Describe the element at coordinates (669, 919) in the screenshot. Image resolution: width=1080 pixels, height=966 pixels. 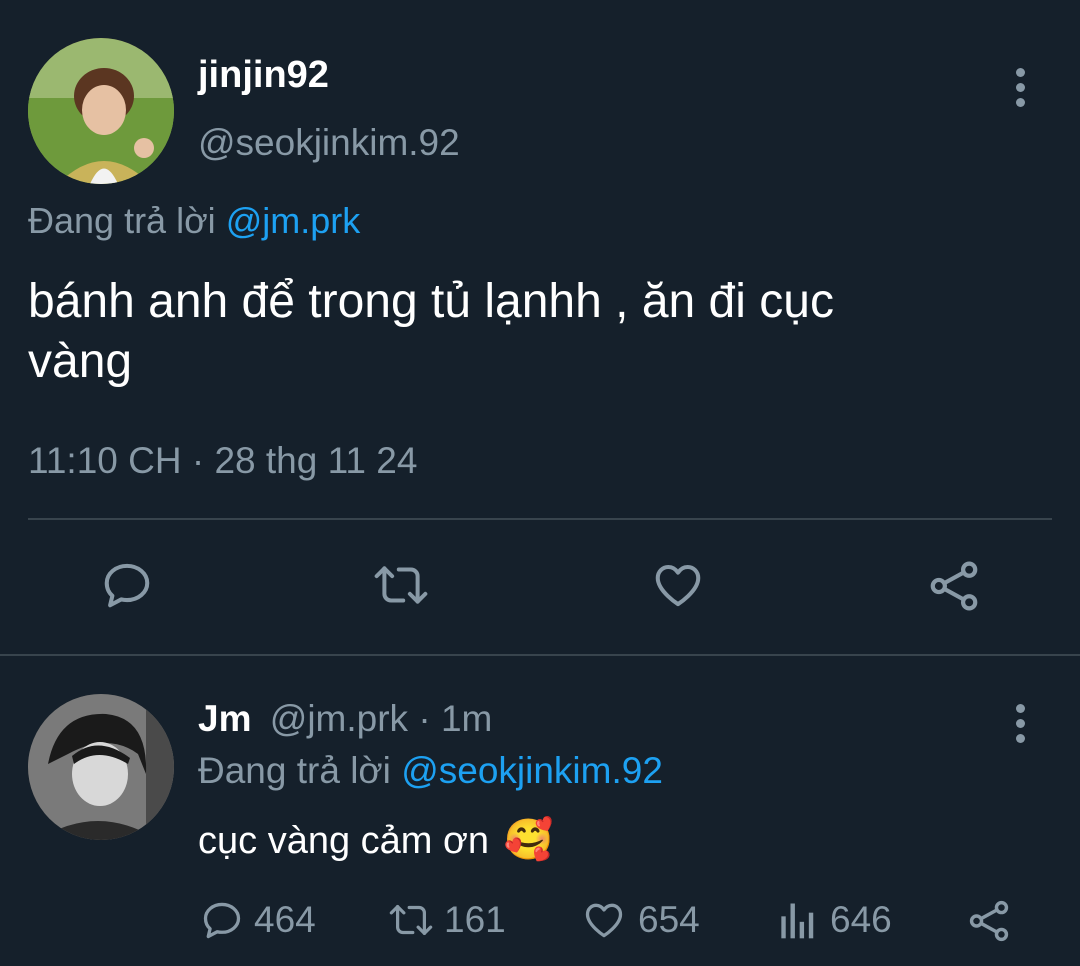
I see `like-count: 654` at that location.